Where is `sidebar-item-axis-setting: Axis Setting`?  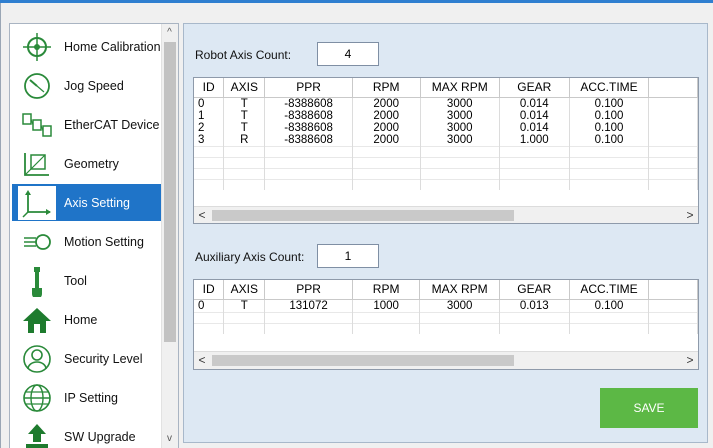
sidebar-item-axis-setting: Axis Setting is located at coordinates (86, 202).